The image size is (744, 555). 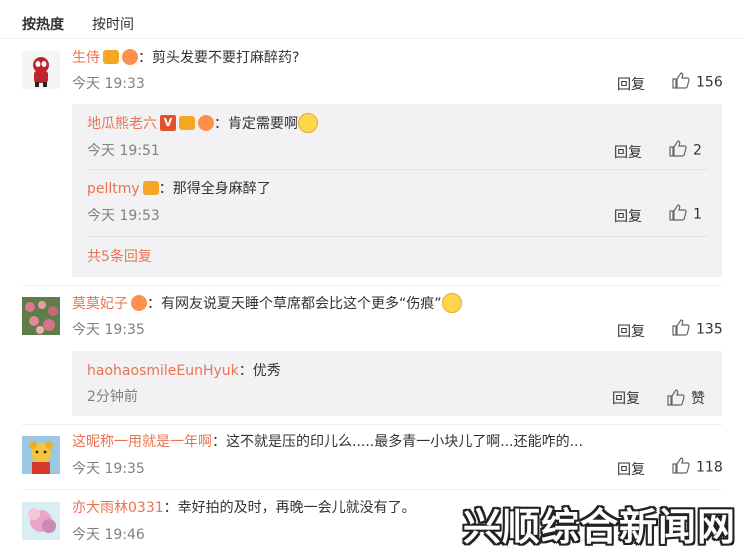 What do you see at coordinates (697, 150) in the screenshot?
I see `like-count: 2` at bounding box center [697, 150].